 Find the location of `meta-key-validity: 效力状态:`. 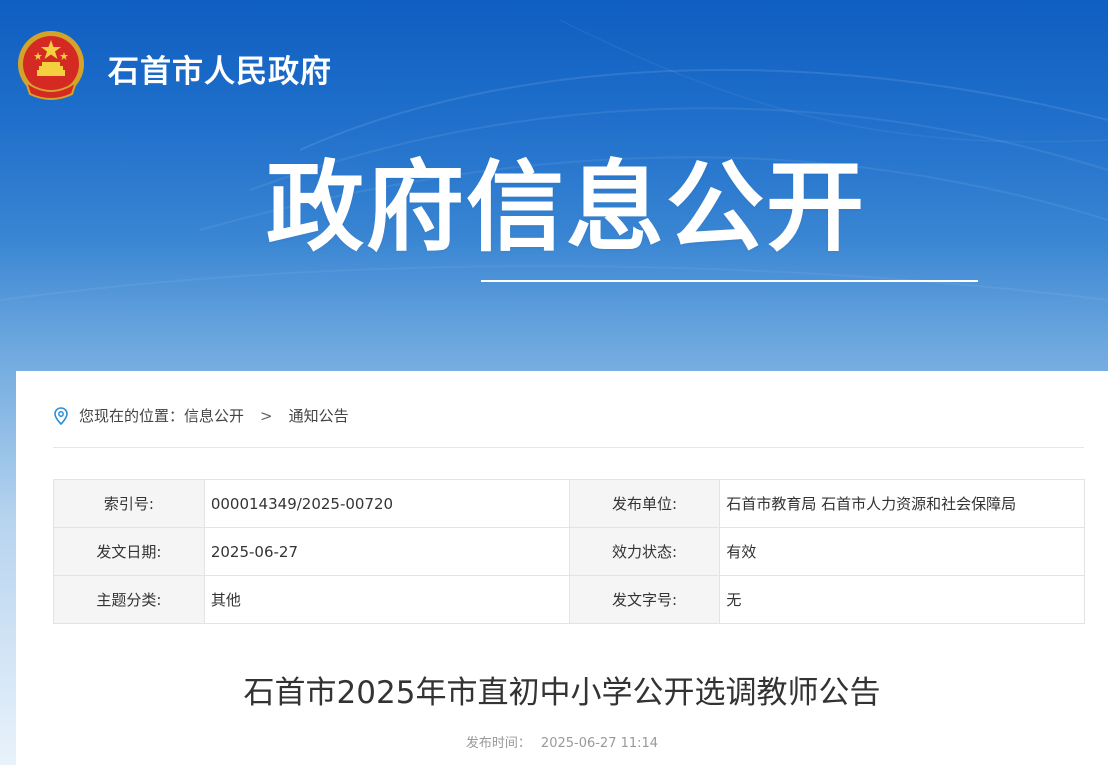

meta-key-validity: 效力状态: is located at coordinates (644, 551).